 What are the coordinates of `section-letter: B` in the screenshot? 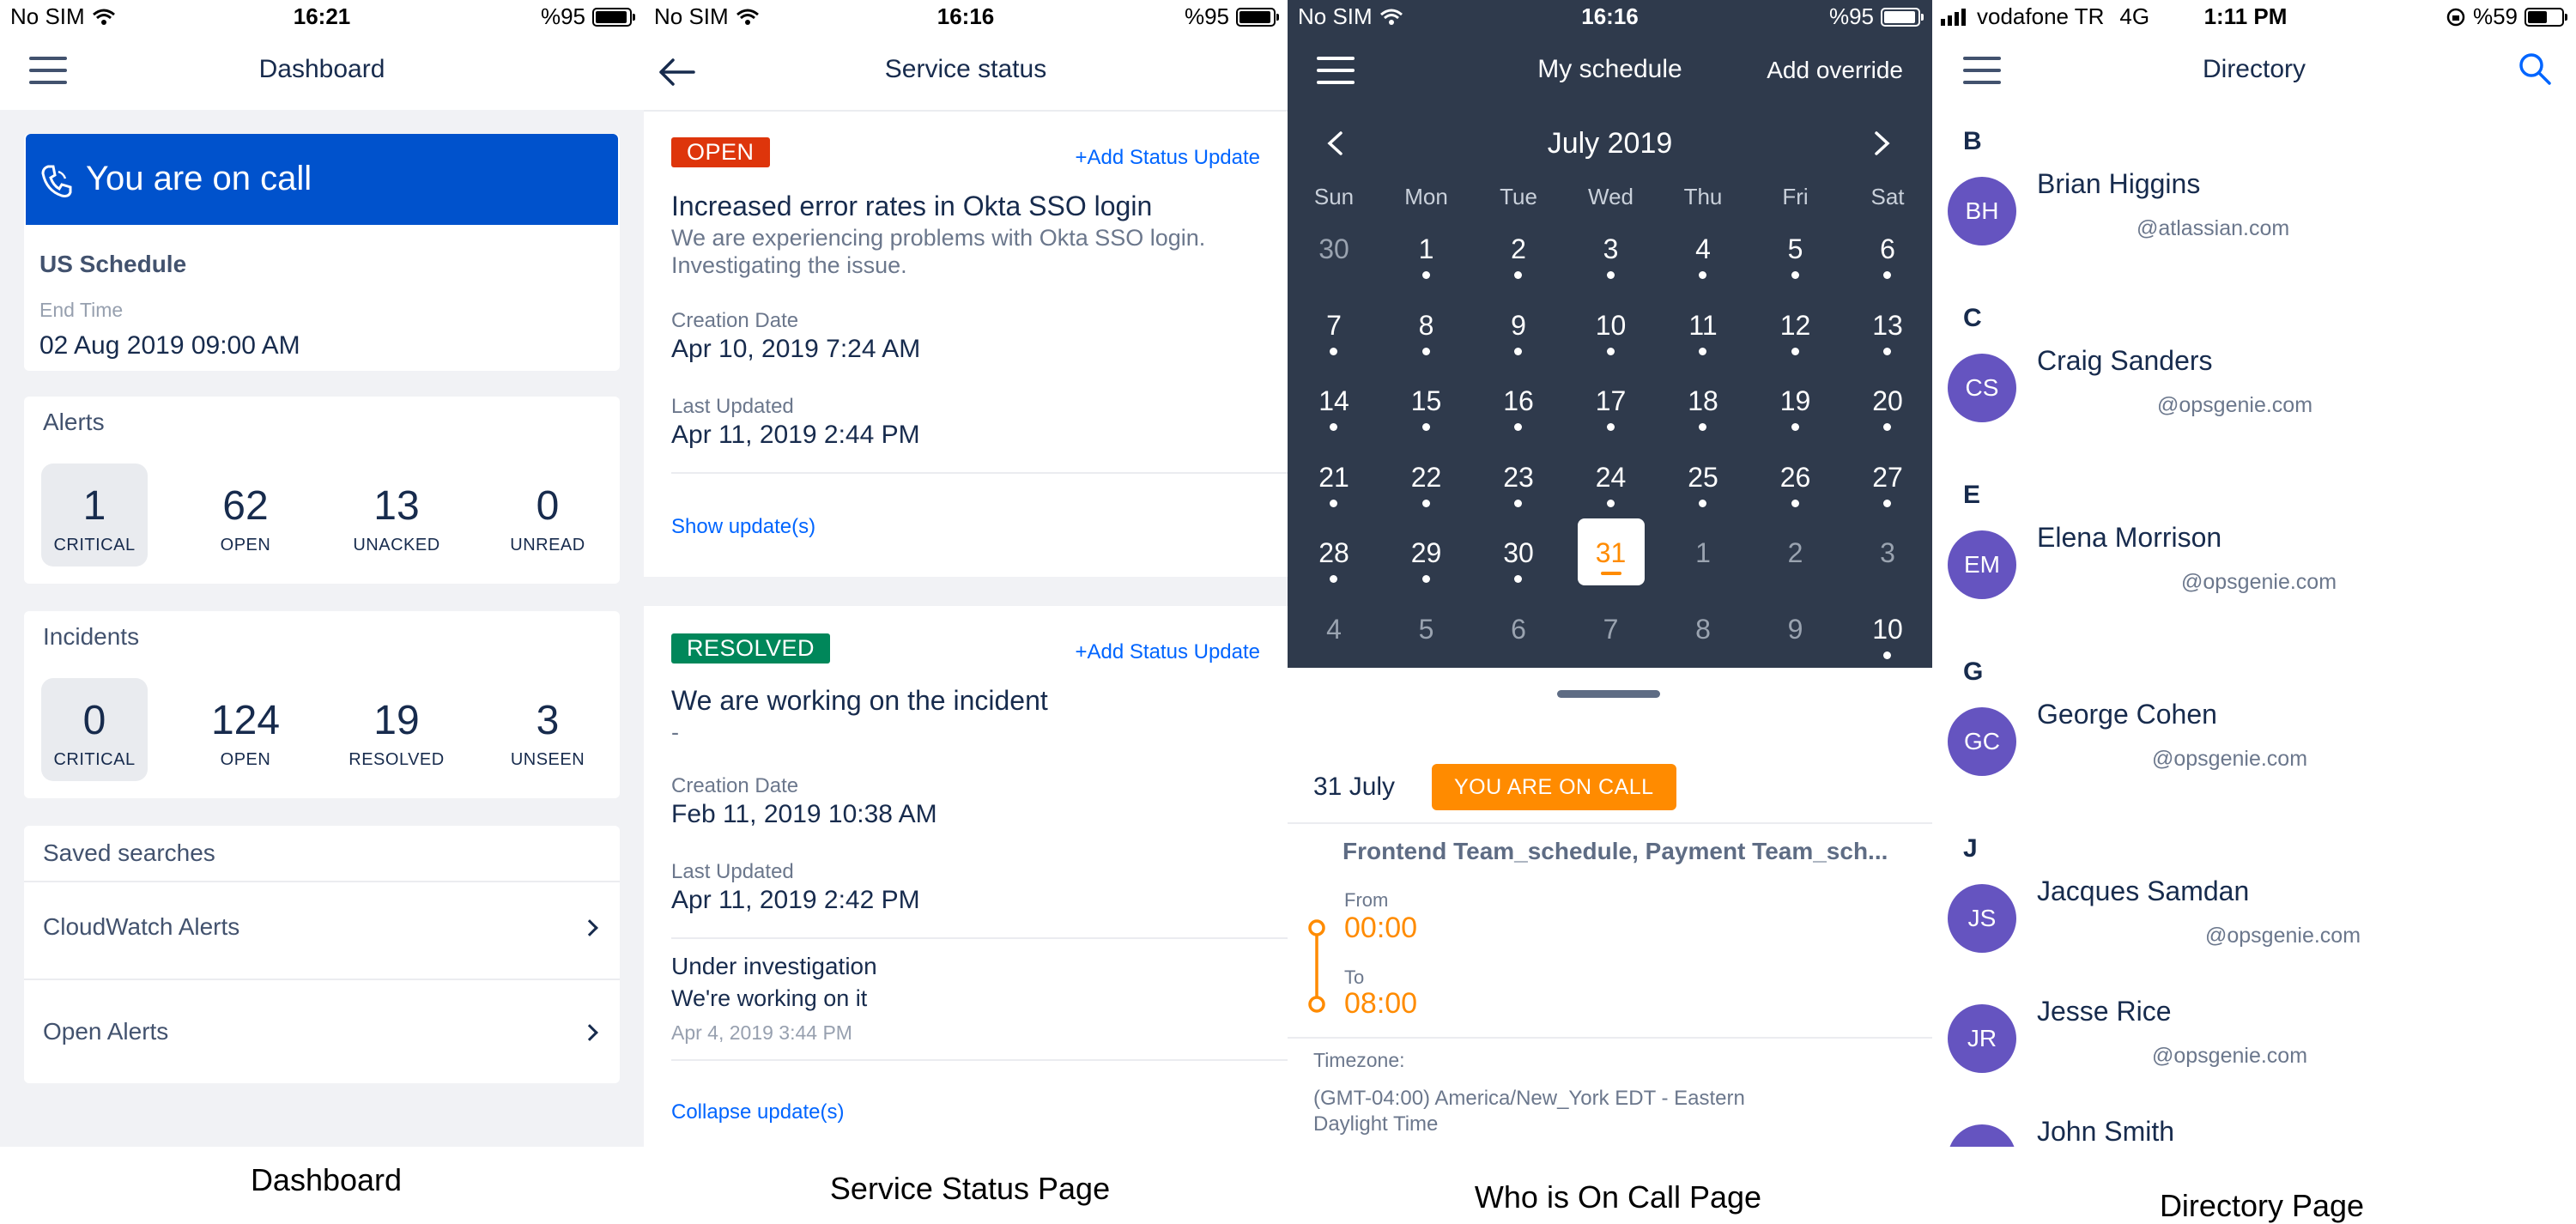 It's located at (1972, 141).